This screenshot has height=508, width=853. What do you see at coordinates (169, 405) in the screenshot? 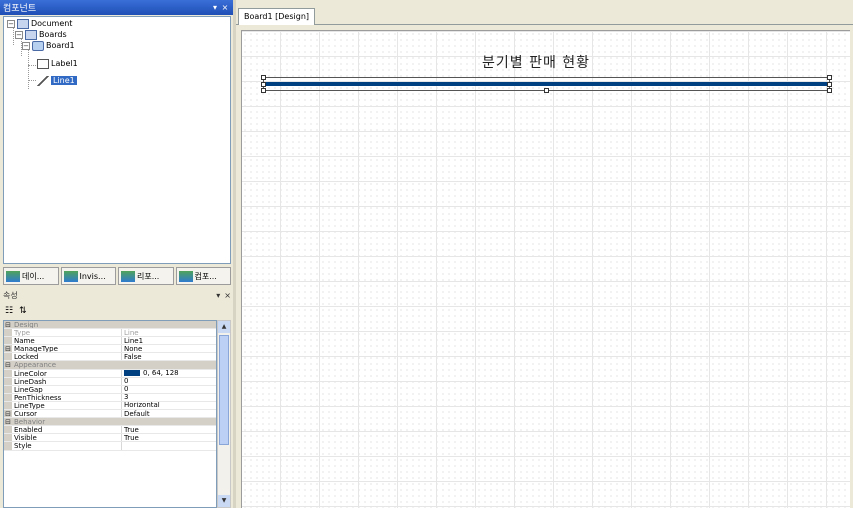
I see `property-value-cell: Horizontal` at bounding box center [169, 405].